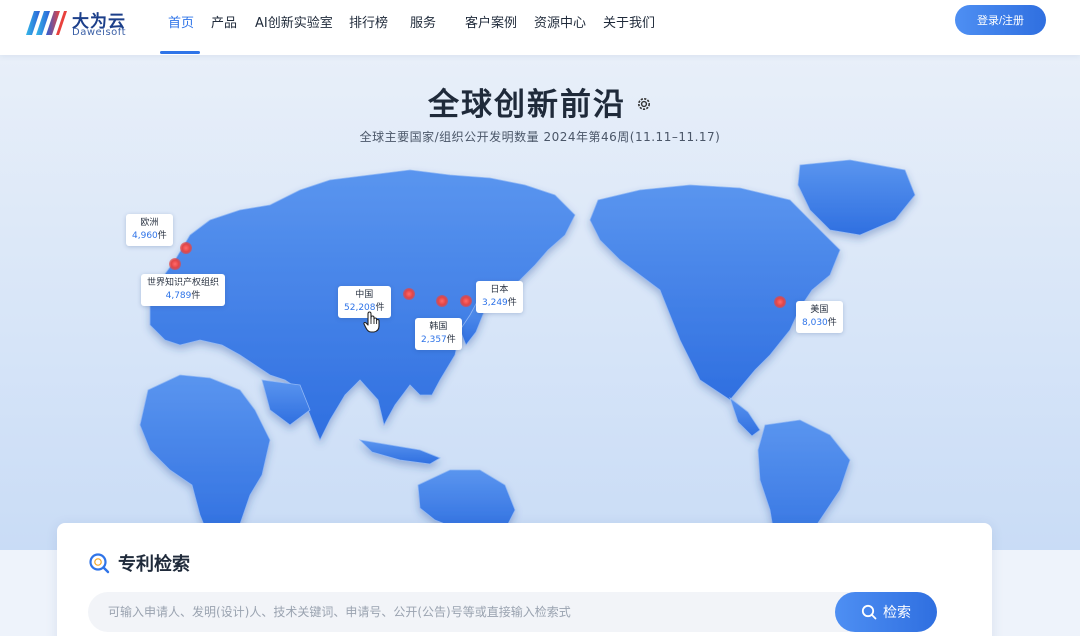 The width and height of the screenshot is (1080, 636). What do you see at coordinates (79, 22) in the screenshot?
I see `logo: 大为云 Daweisoft` at bounding box center [79, 22].